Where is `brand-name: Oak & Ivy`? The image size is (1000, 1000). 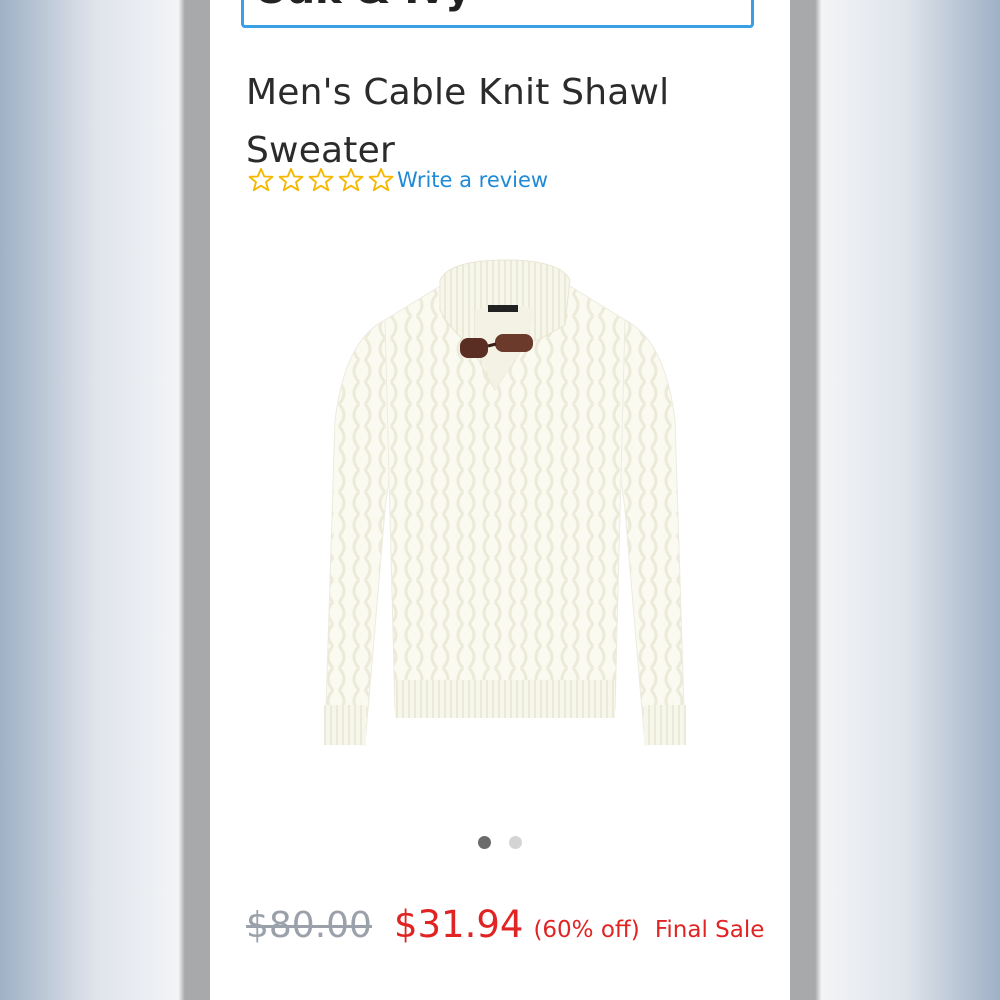 brand-name: Oak & Ivy is located at coordinates (362, 6).